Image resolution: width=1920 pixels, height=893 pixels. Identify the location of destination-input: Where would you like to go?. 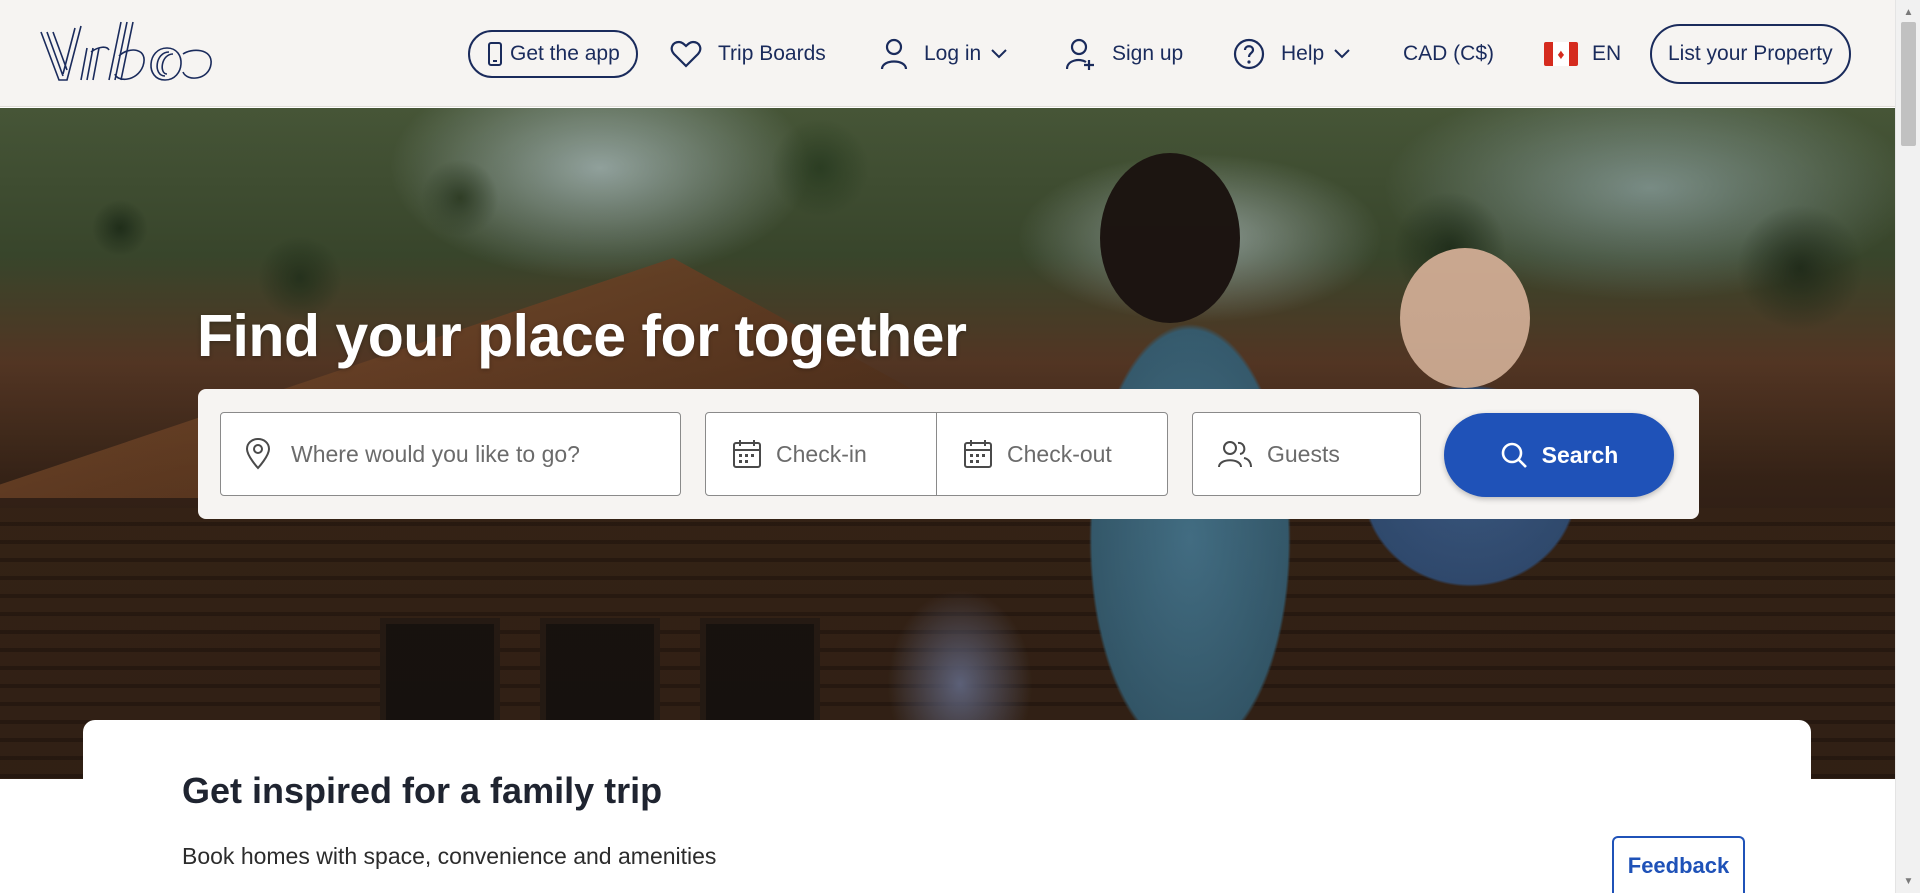
(450, 454).